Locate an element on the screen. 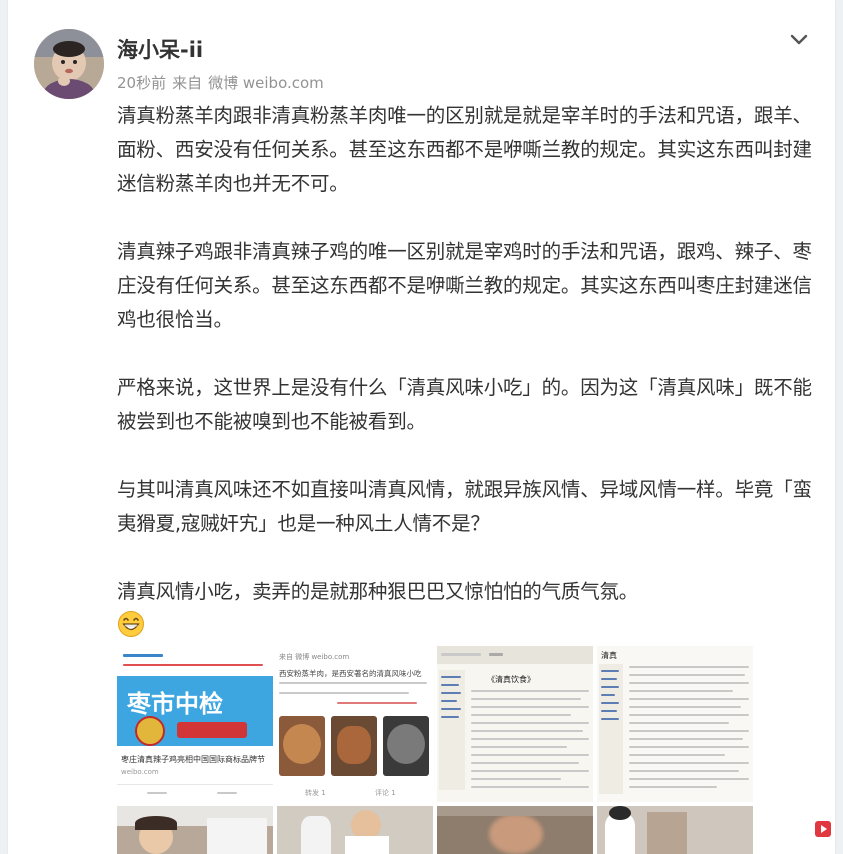 This screenshot has width=843, height=854. post-paragraph: 清真风情小吃，卖弄的是就那种狠巴巴又惊怕怕的气质气氛。 is located at coordinates (378, 591).